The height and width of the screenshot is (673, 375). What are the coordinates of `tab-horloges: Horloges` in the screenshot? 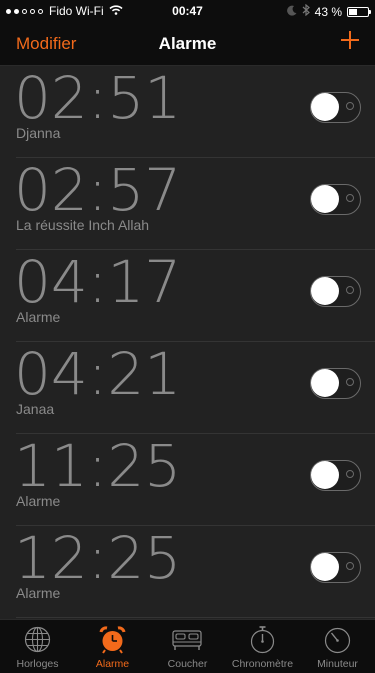 It's located at (37, 646).